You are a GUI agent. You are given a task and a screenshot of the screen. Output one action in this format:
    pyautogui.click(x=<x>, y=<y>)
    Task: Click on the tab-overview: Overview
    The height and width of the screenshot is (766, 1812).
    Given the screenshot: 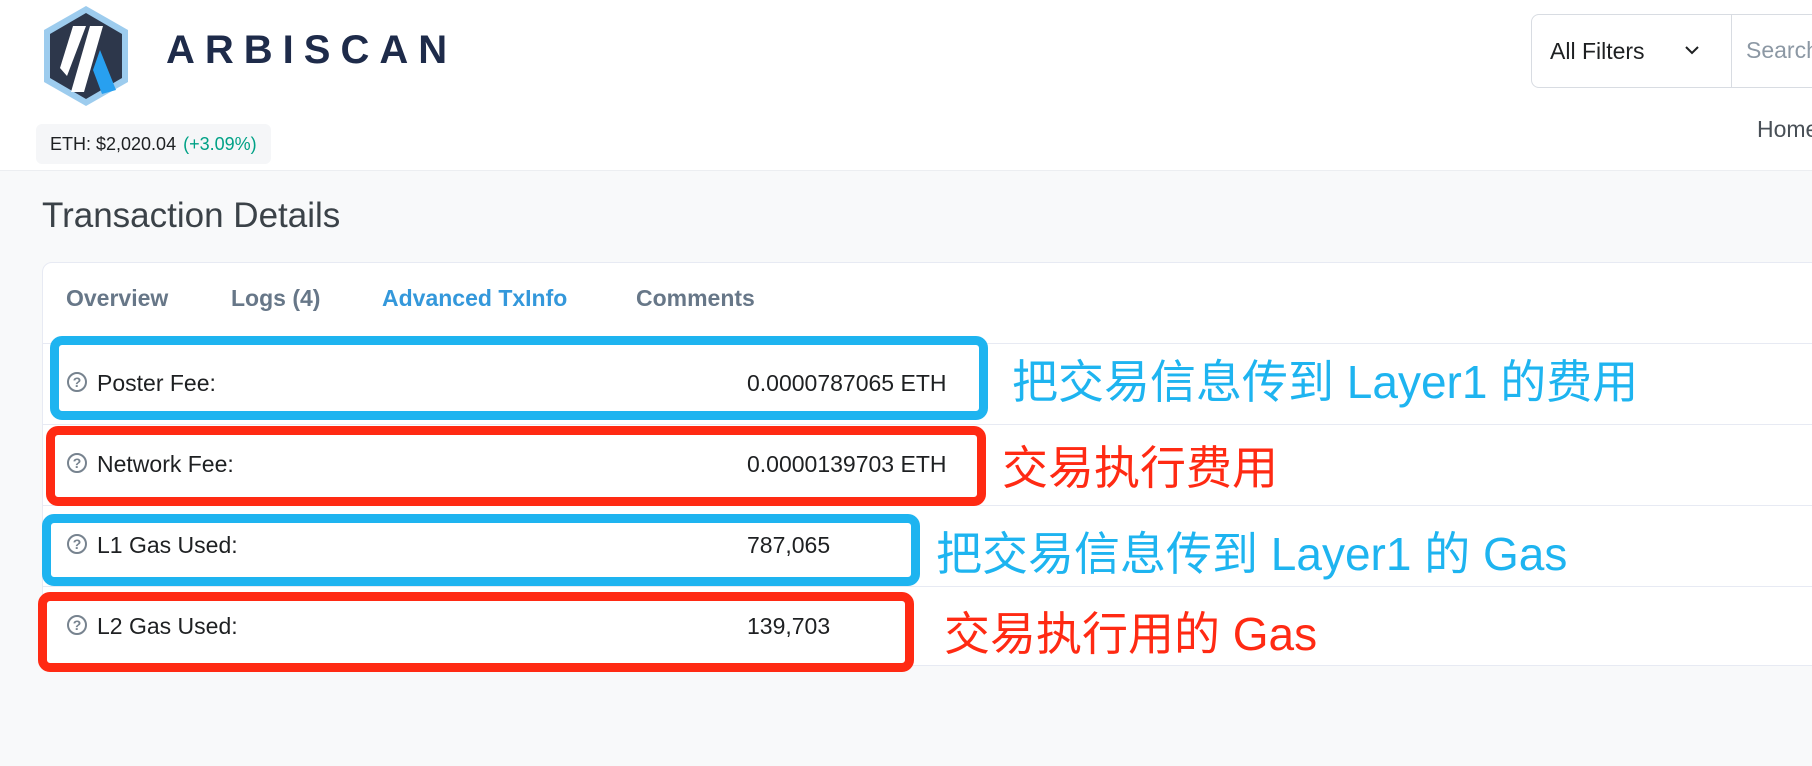 What is the action you would take?
    pyautogui.click(x=117, y=298)
    